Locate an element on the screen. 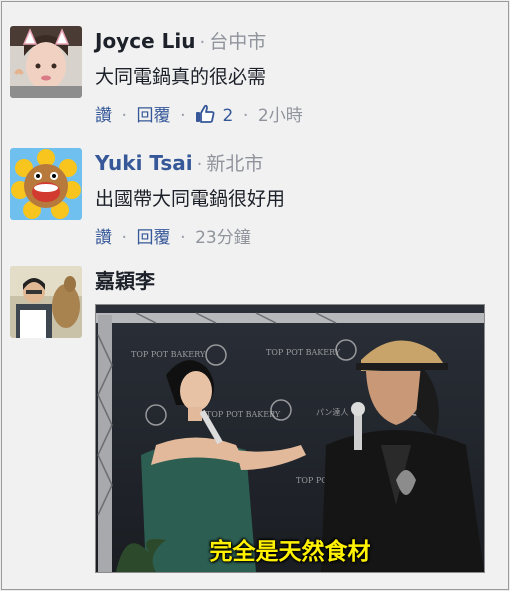 The width and height of the screenshot is (510, 591). commenter-location: 台中市 is located at coordinates (237, 42).